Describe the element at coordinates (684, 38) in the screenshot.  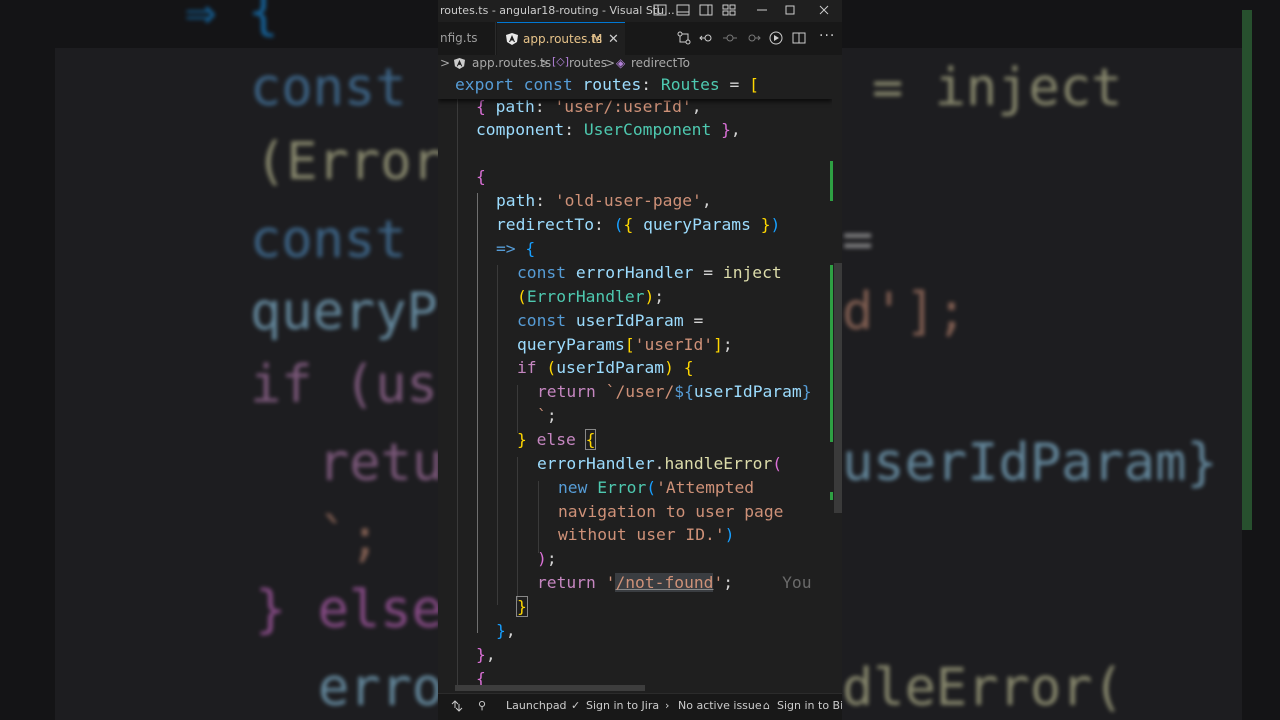
I see `open-changes-icon` at that location.